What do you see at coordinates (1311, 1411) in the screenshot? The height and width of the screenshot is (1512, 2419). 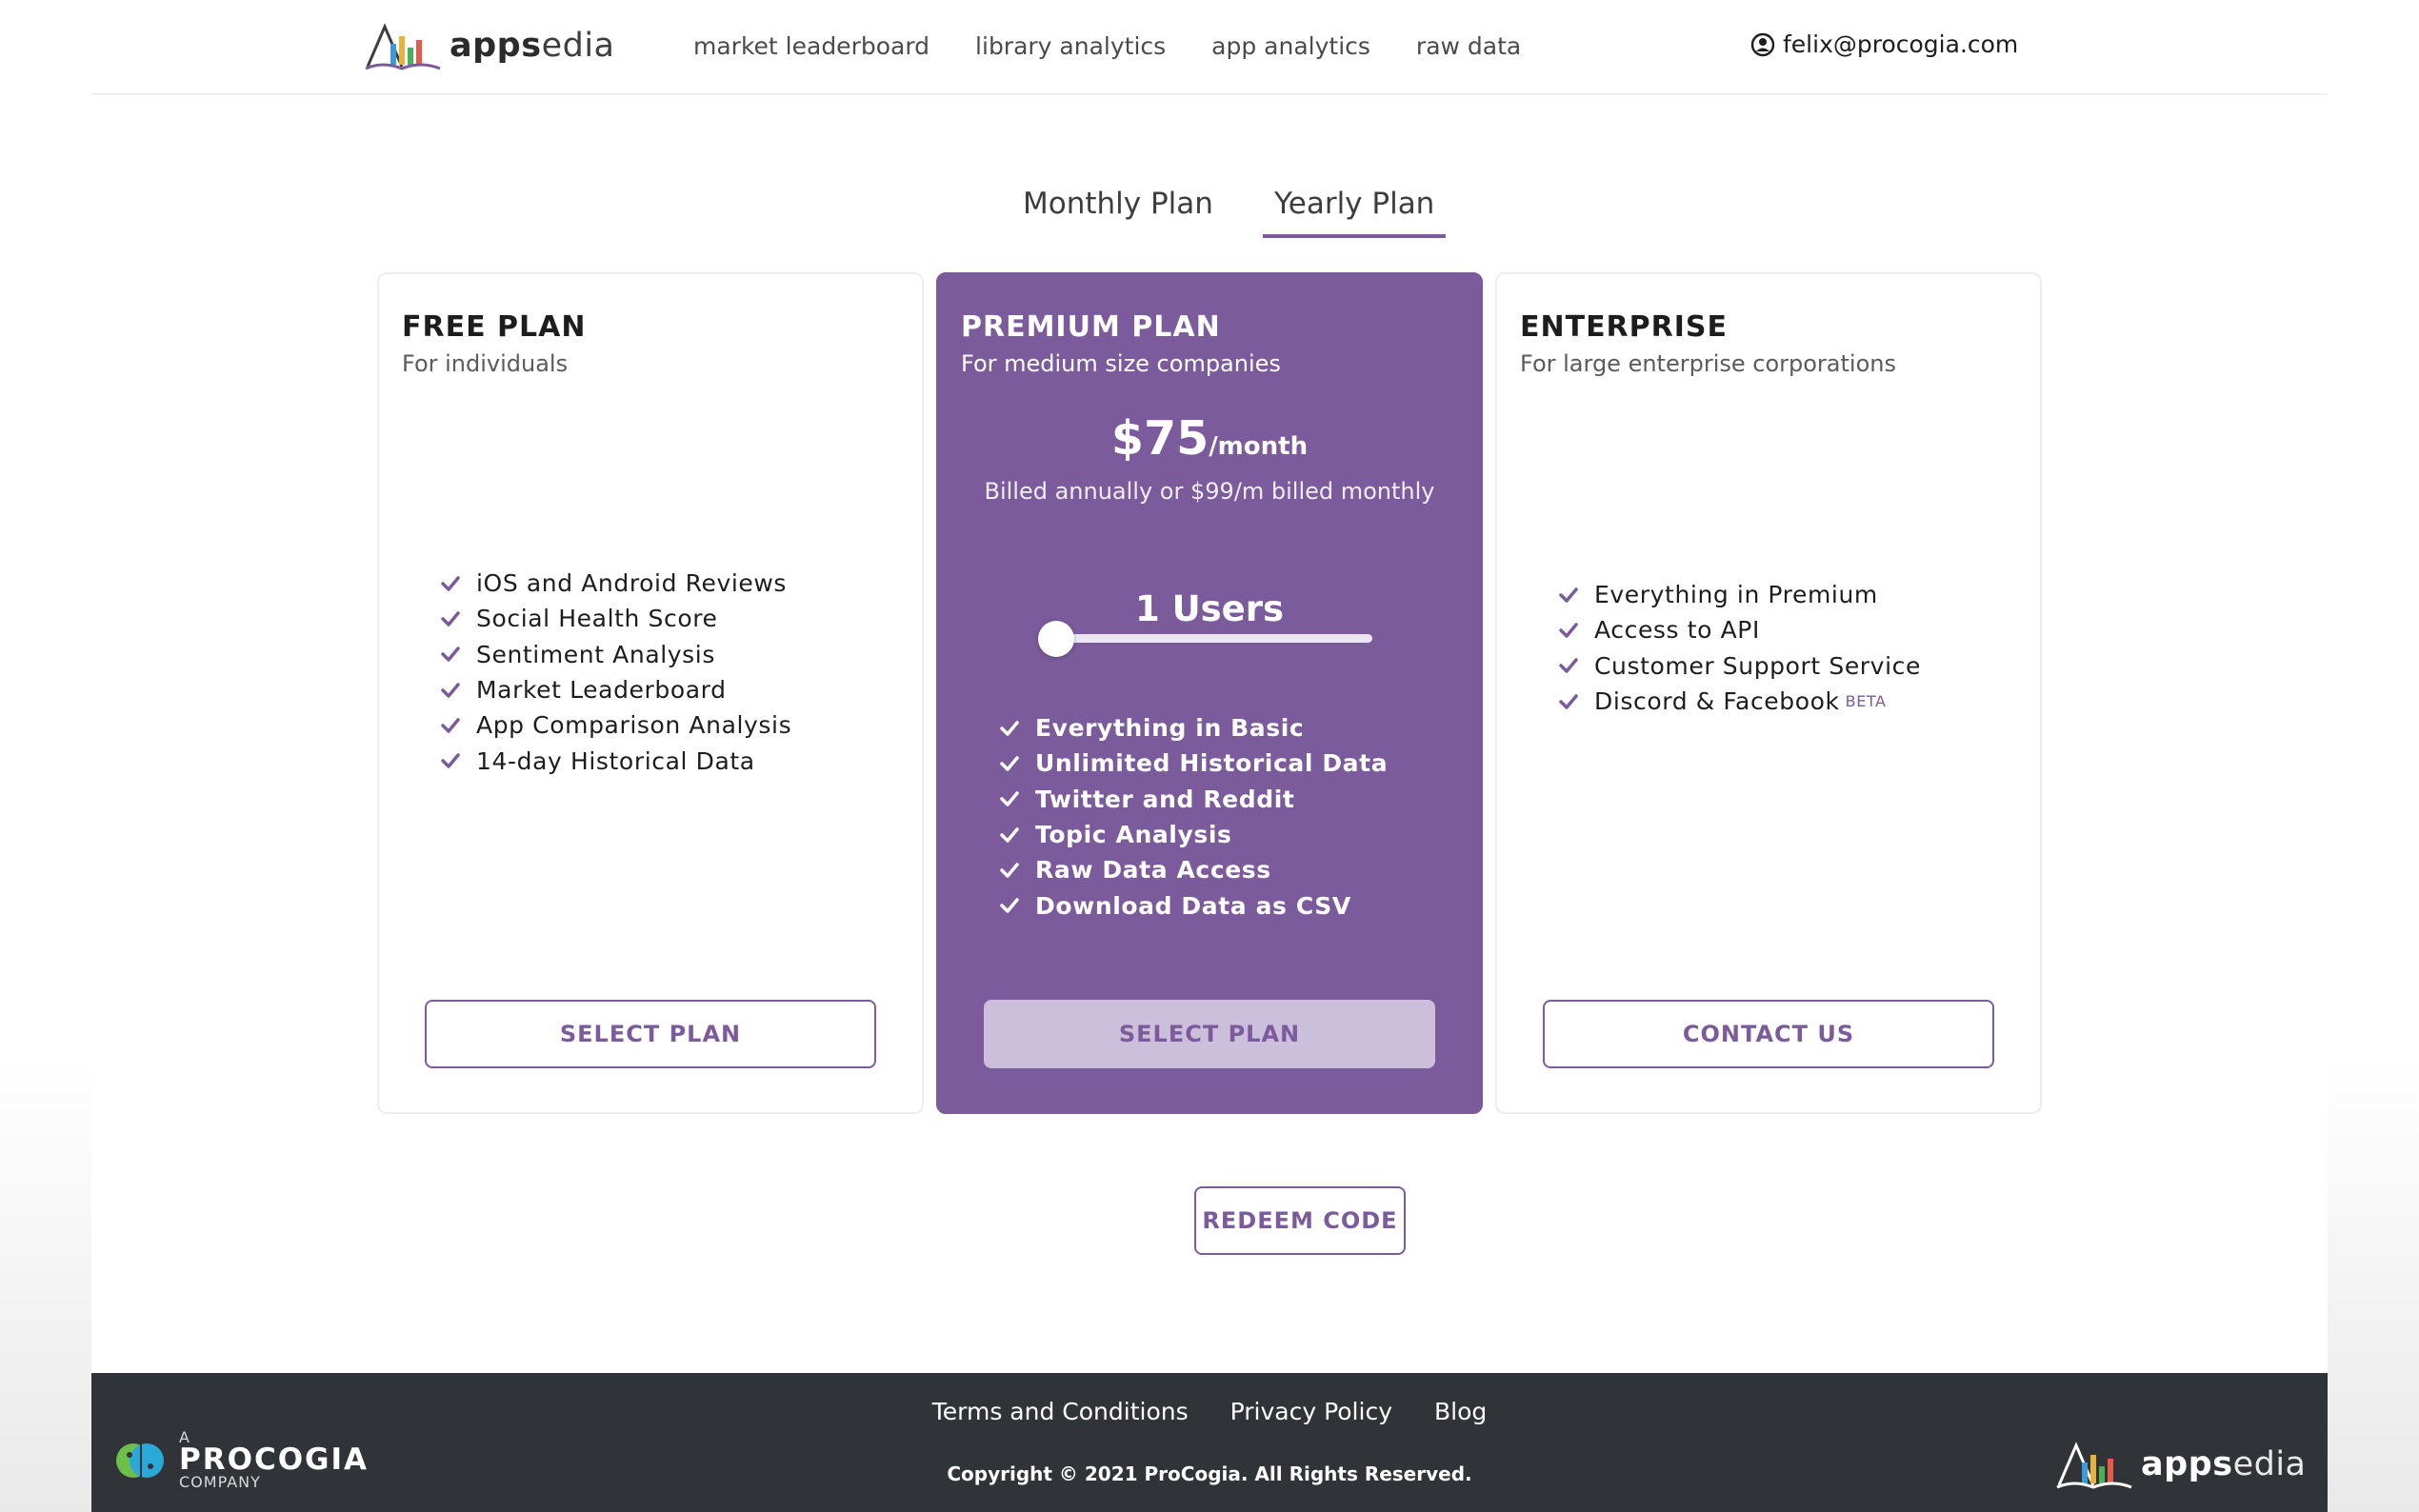 I see `privacy-link: Privacy Policy` at bounding box center [1311, 1411].